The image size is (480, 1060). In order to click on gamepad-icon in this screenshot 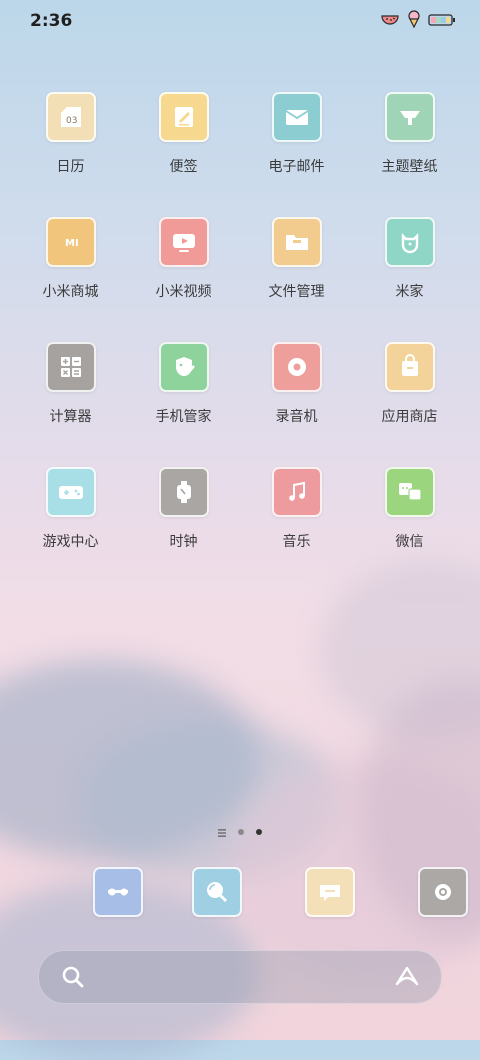, I will do `click(70, 492)`.